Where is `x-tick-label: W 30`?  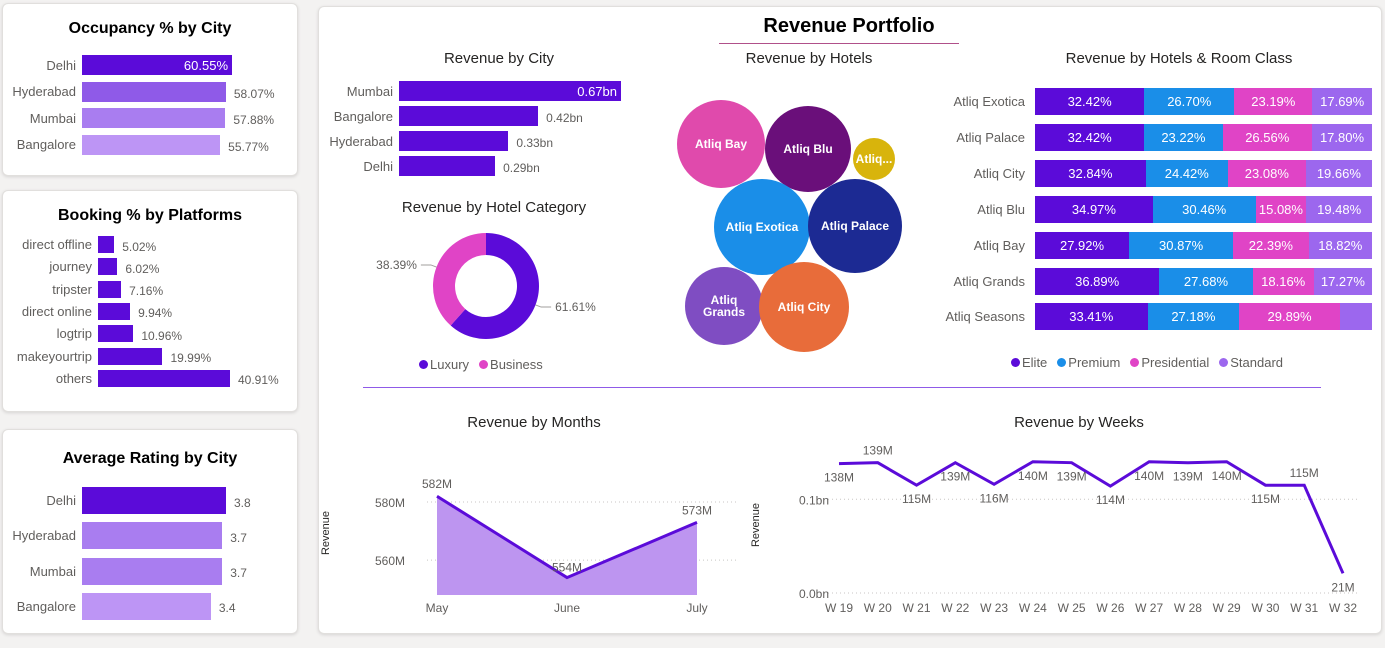
x-tick-label: W 30 is located at coordinates (1265, 608).